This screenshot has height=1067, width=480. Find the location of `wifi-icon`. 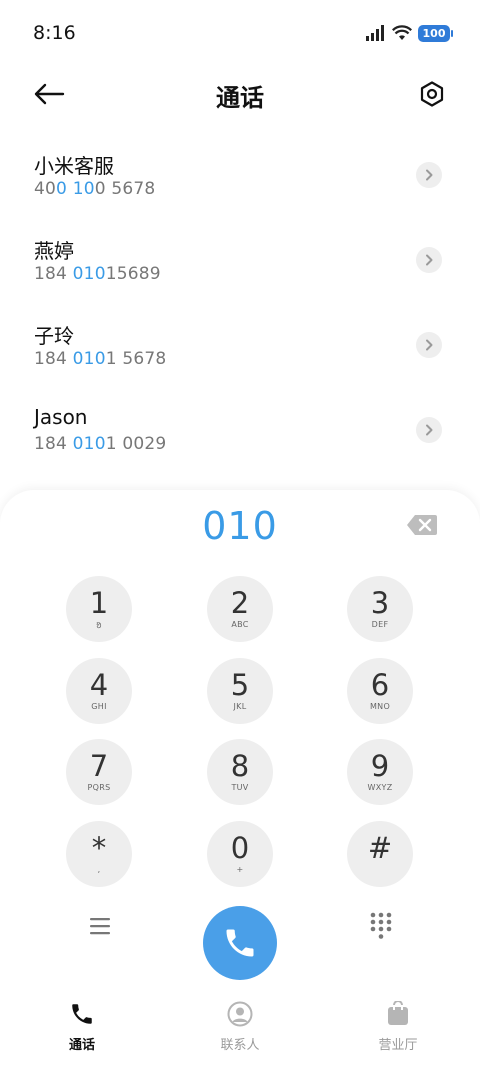

wifi-icon is located at coordinates (402, 32).